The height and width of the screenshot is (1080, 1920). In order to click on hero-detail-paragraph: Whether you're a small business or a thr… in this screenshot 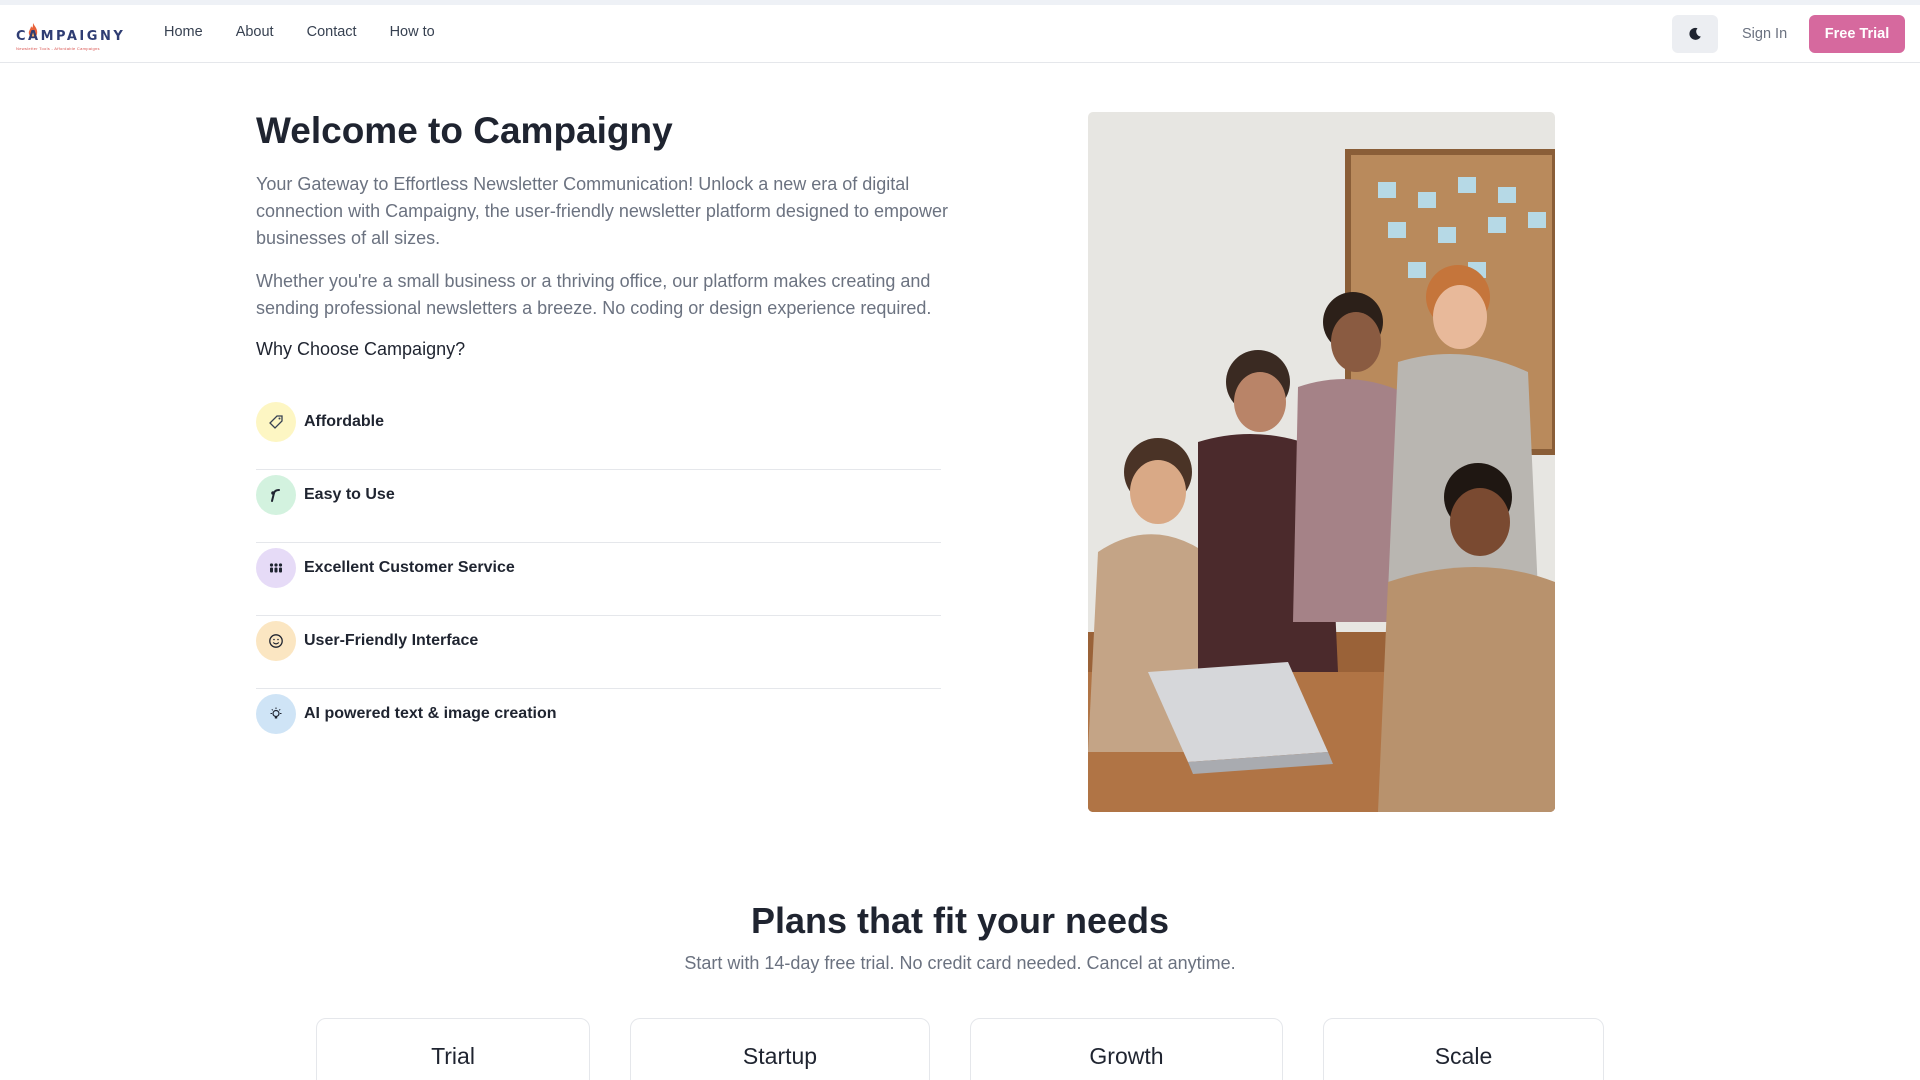, I will do `click(594, 294)`.